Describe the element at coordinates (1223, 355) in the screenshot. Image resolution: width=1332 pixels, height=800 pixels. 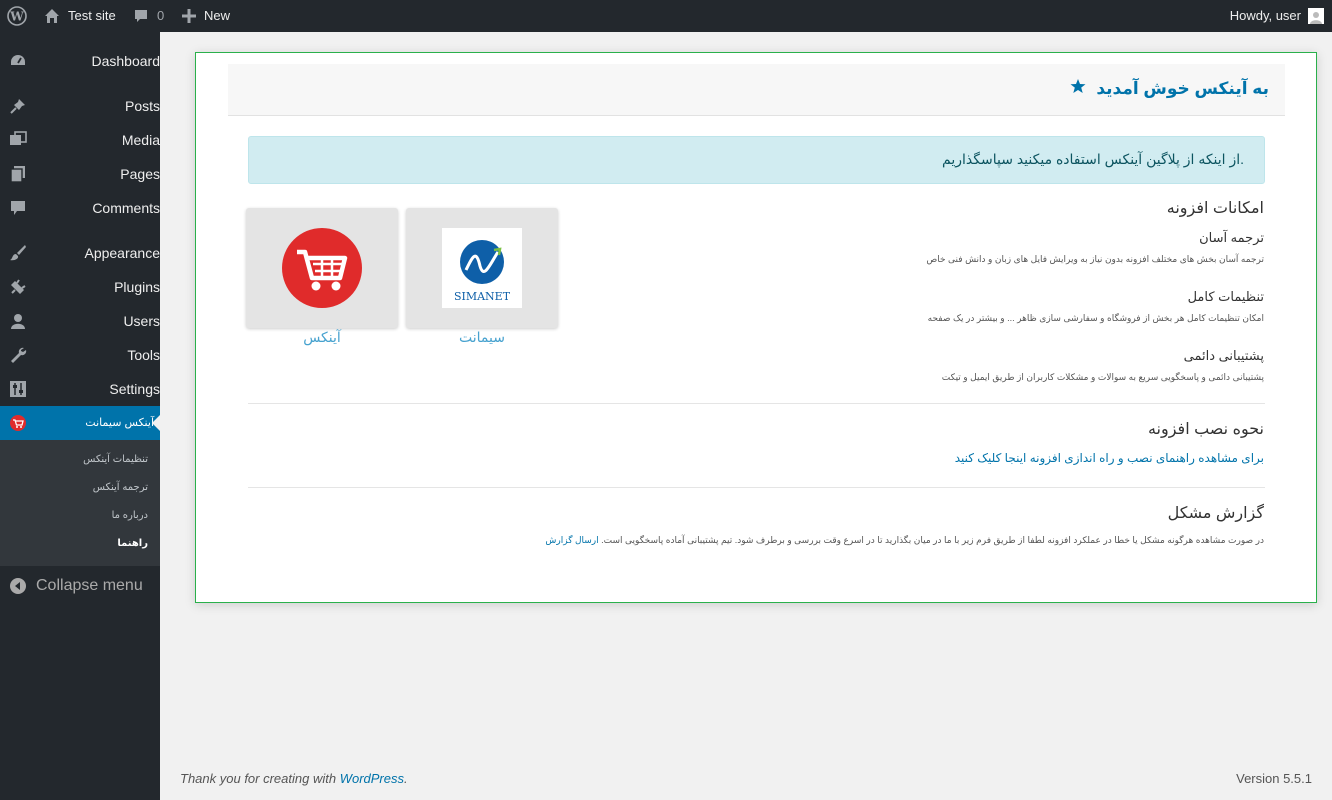
I see `feature-title: پشتیبانی دائمی` at that location.